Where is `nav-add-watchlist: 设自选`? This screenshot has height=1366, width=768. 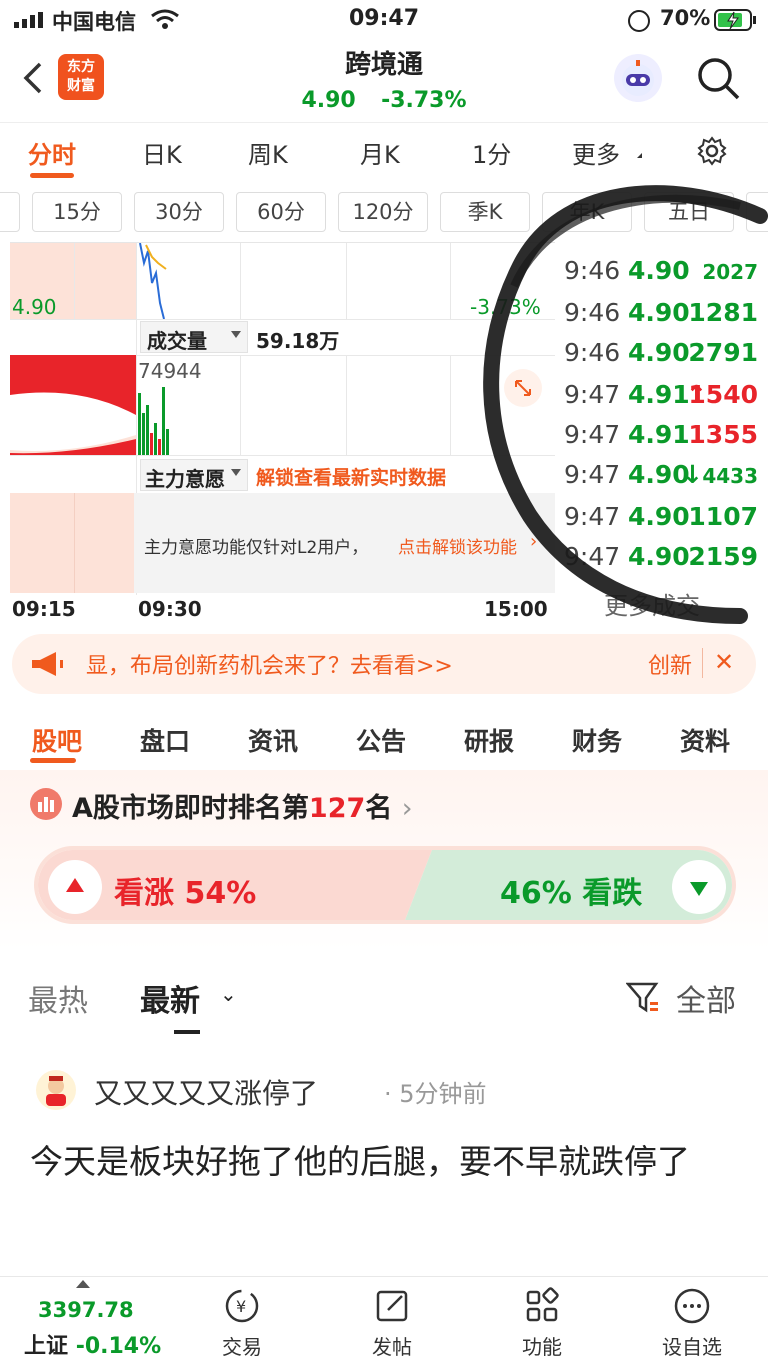
nav-add-watchlist: 设自选 is located at coordinates (692, 1323).